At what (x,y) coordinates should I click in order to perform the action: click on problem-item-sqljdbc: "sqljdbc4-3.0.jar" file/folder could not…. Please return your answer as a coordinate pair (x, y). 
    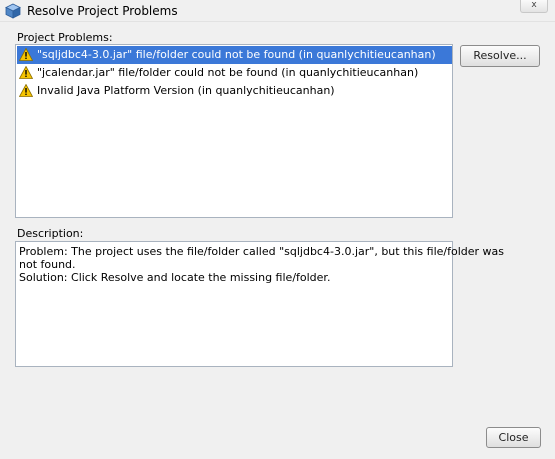
    Looking at the image, I should click on (234, 55).